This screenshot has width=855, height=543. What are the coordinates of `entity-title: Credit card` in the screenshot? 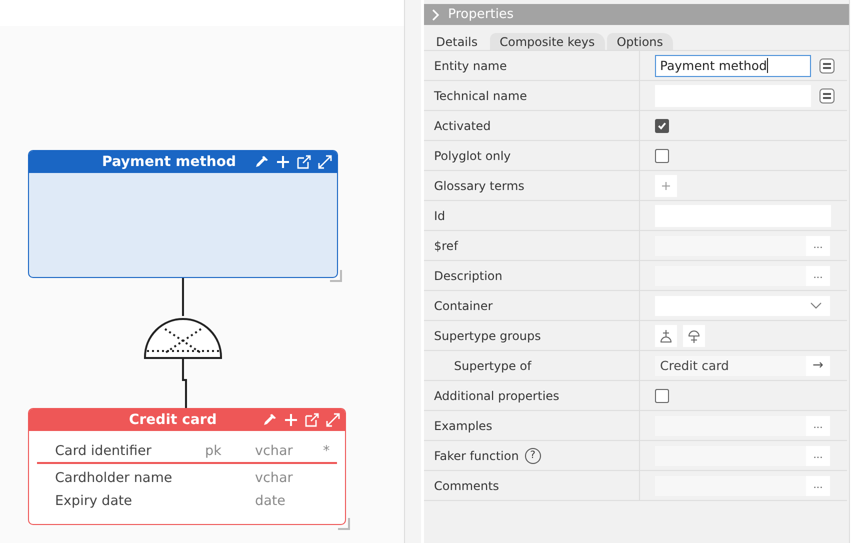 It's located at (173, 420).